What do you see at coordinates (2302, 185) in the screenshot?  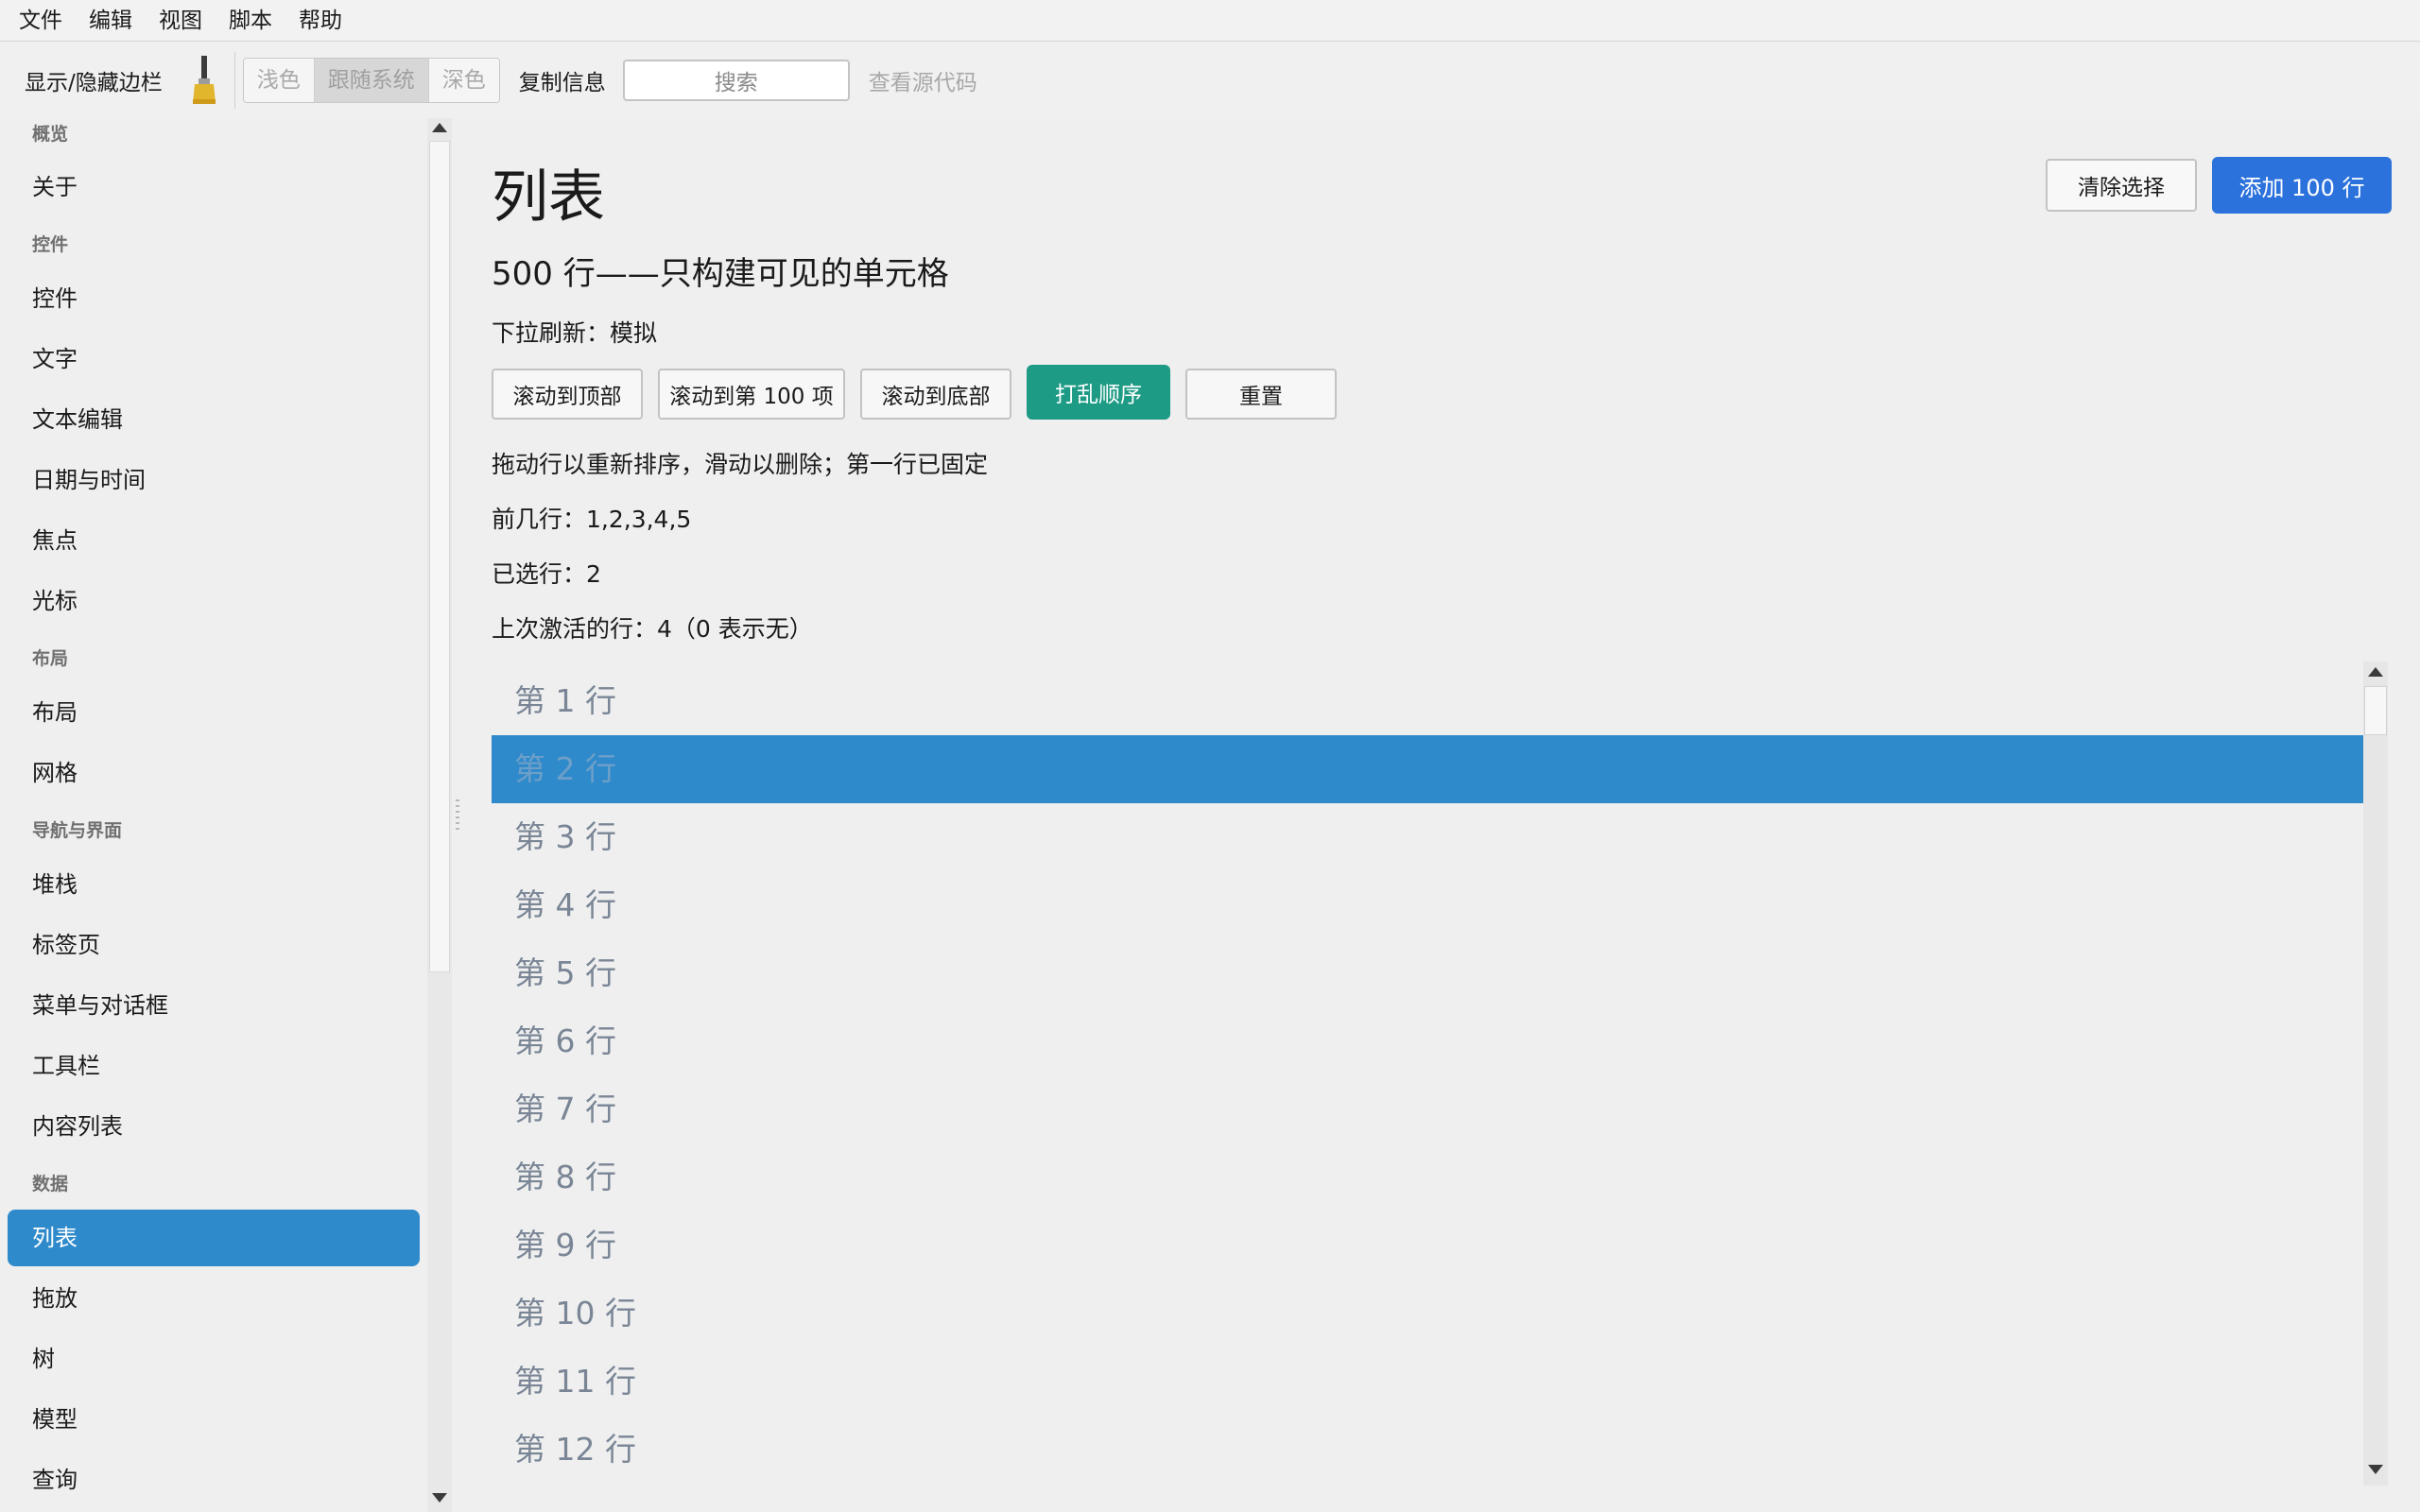 I see `add-rows-button: 添加 100 行` at bounding box center [2302, 185].